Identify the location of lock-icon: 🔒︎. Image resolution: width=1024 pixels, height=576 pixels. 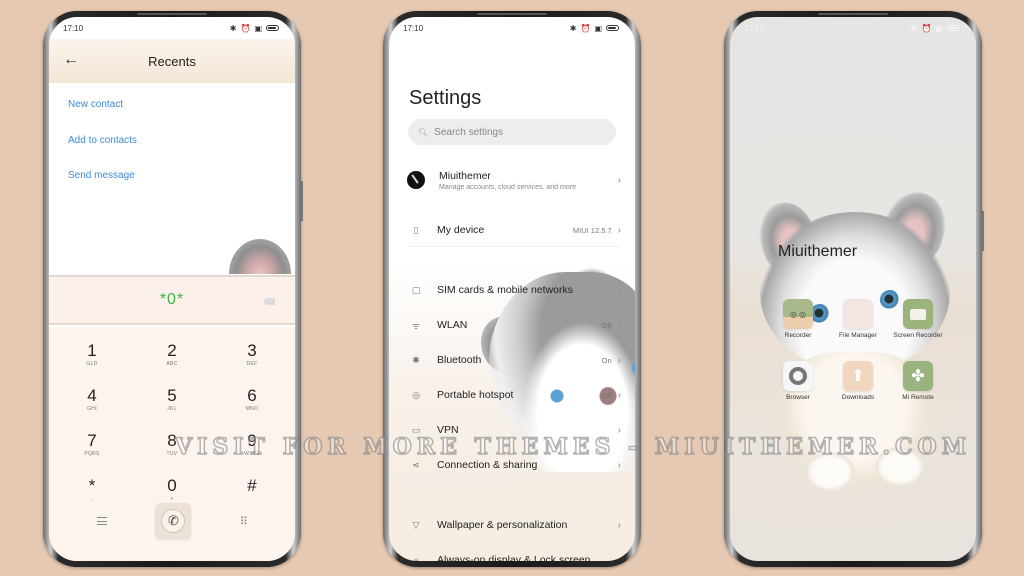
(416, 558).